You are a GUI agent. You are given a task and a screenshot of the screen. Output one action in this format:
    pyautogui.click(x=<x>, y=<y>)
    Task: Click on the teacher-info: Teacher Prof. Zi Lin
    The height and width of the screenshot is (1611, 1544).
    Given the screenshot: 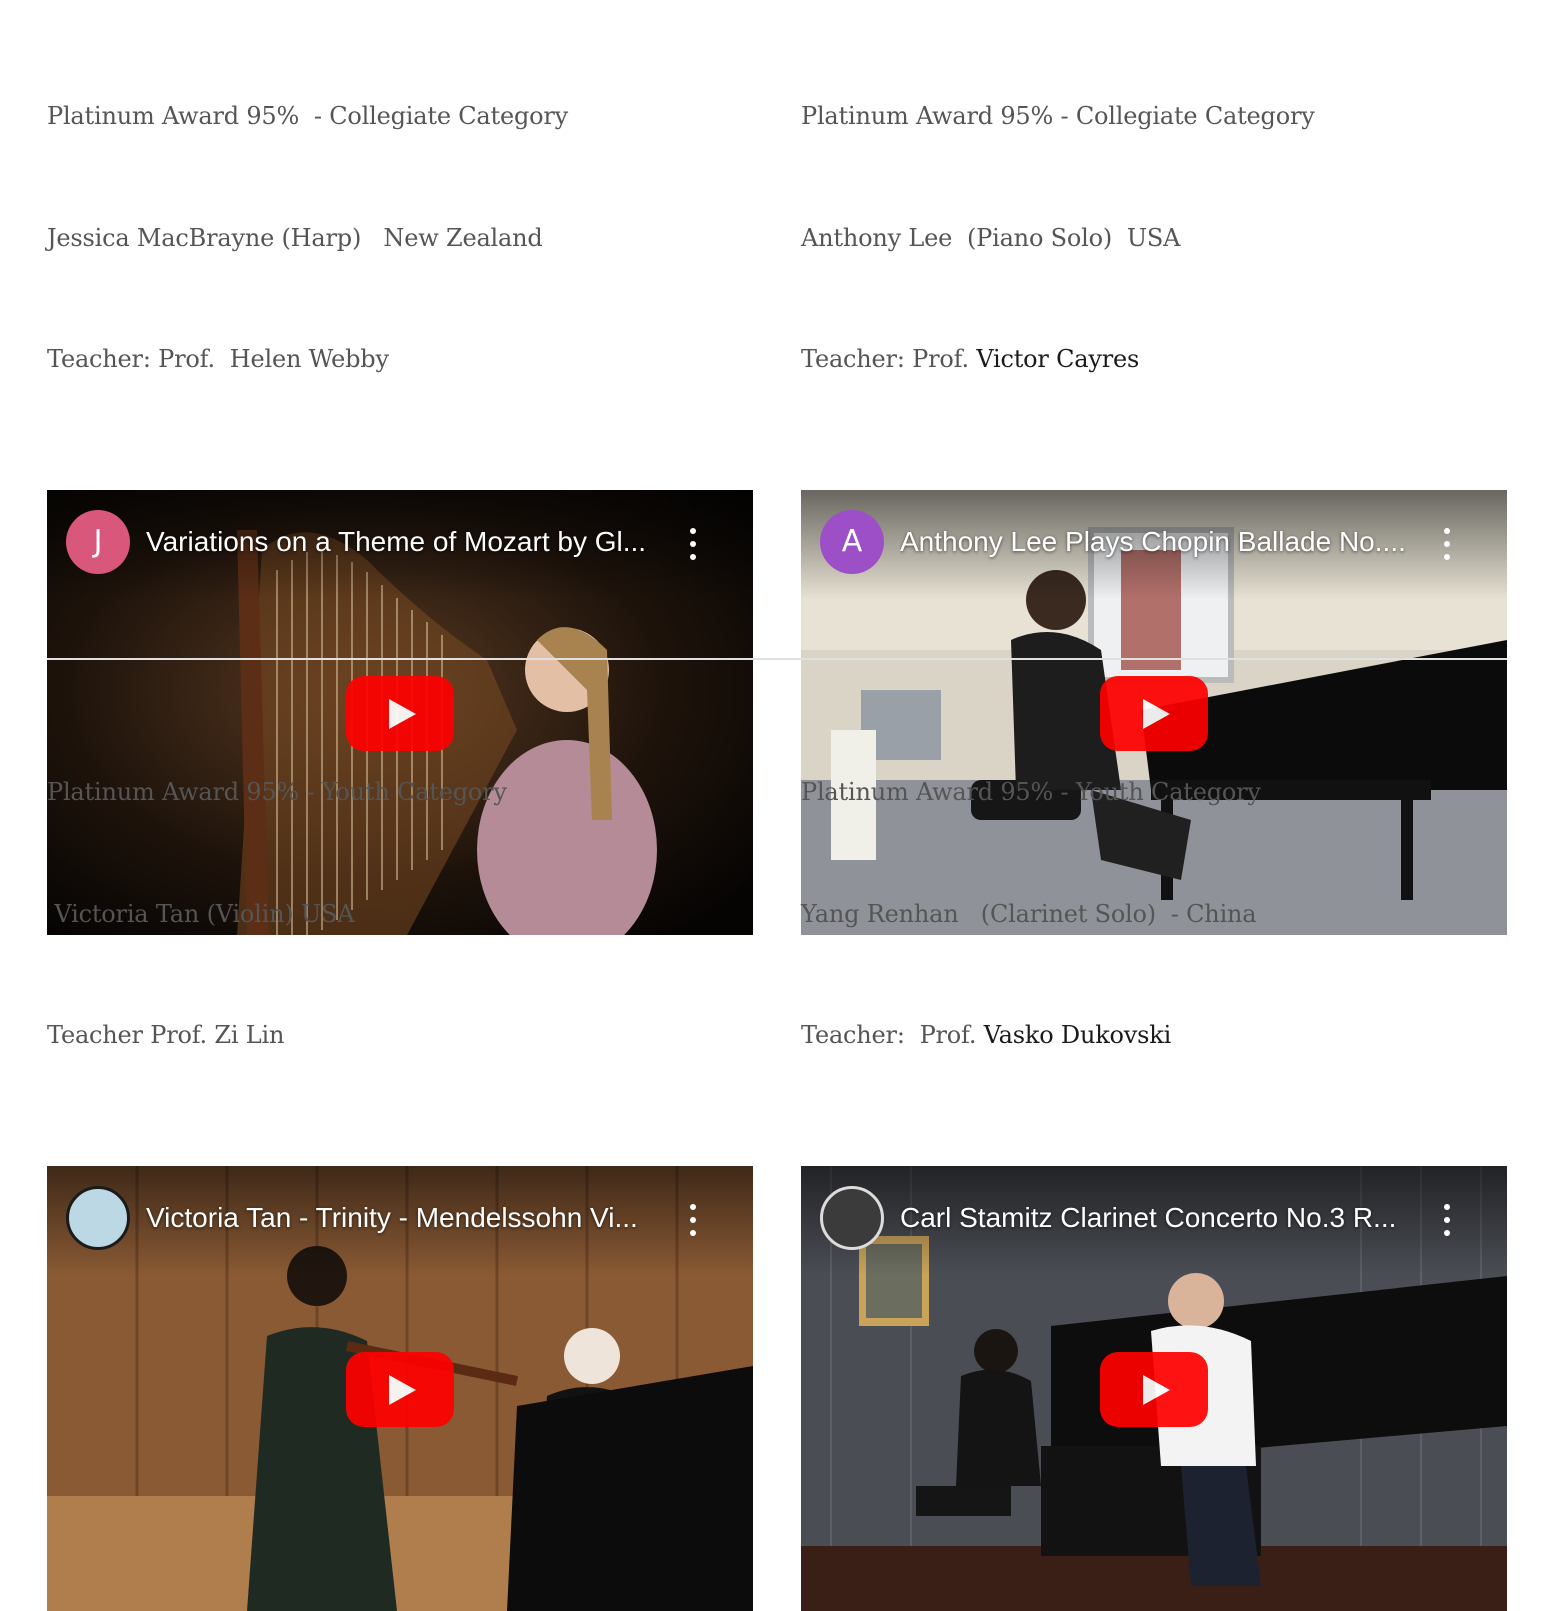 What is the action you would take?
    pyautogui.click(x=166, y=1035)
    